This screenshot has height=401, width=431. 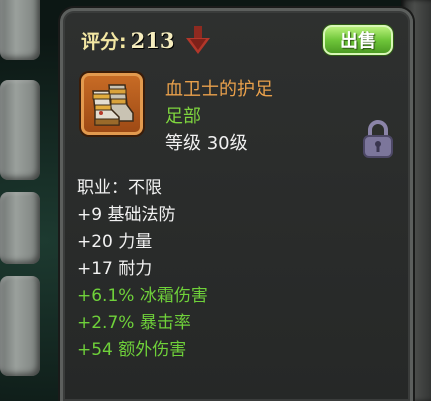 What do you see at coordinates (183, 116) in the screenshot?
I see `item-slot: 足部` at bounding box center [183, 116].